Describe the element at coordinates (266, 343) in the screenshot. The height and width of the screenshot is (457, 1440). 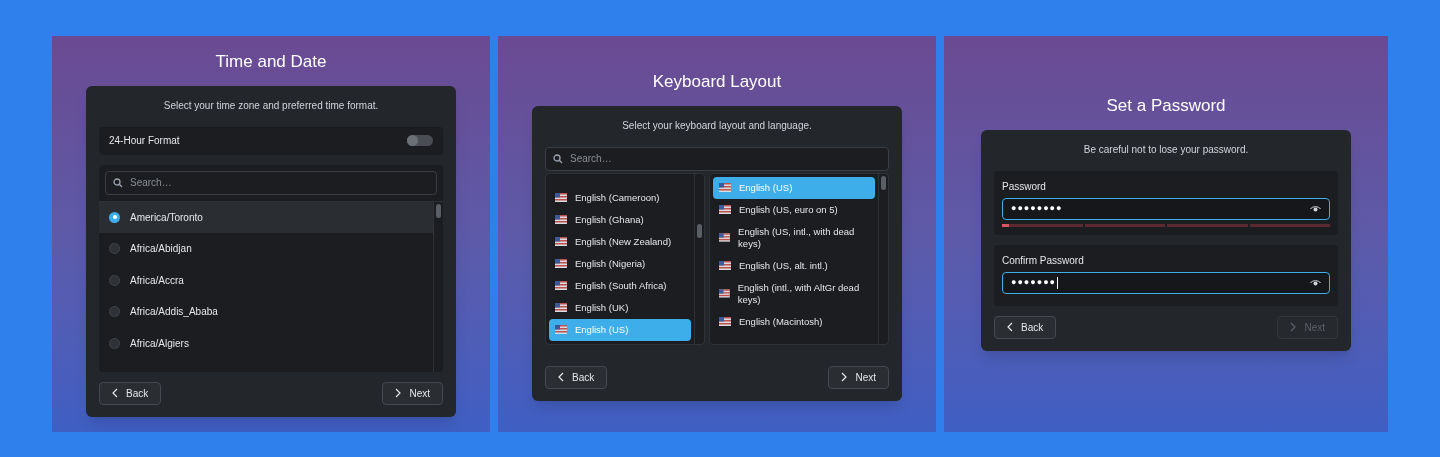
I see `timezone-option: Africa/Algiers` at that location.